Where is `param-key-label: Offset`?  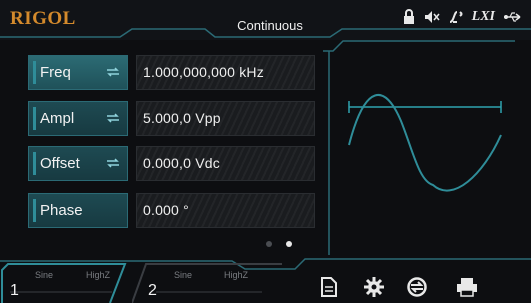 param-key-label: Offset is located at coordinates (60, 163).